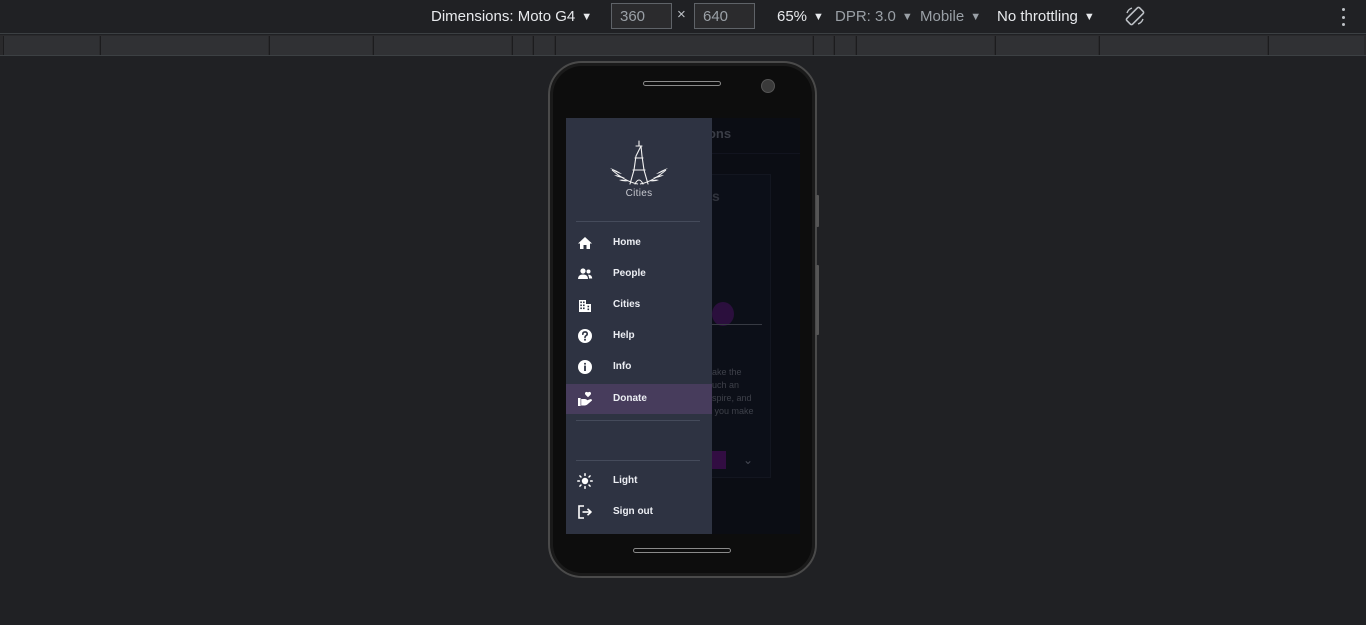 This screenshot has height=625, width=1366. Describe the element at coordinates (585, 243) in the screenshot. I see `home-icon` at that location.